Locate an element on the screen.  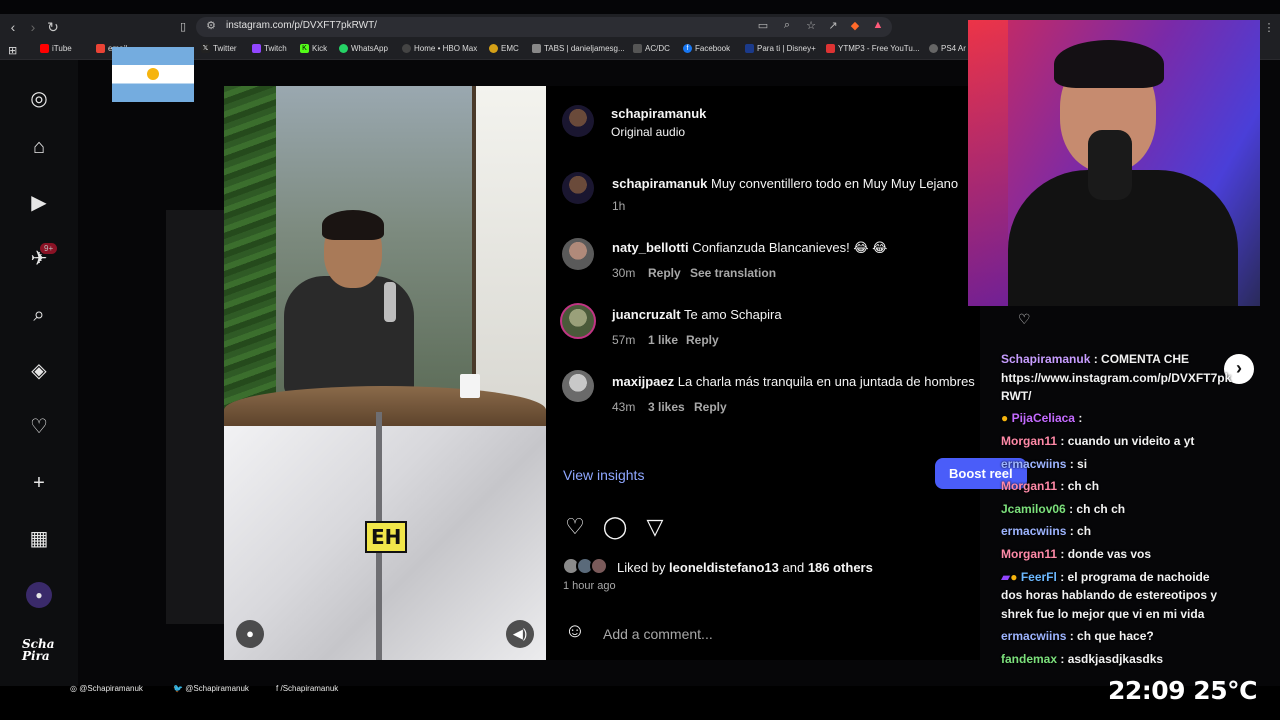
chat-message: ermacwiins : ch is located at coordinates (1046, 531).